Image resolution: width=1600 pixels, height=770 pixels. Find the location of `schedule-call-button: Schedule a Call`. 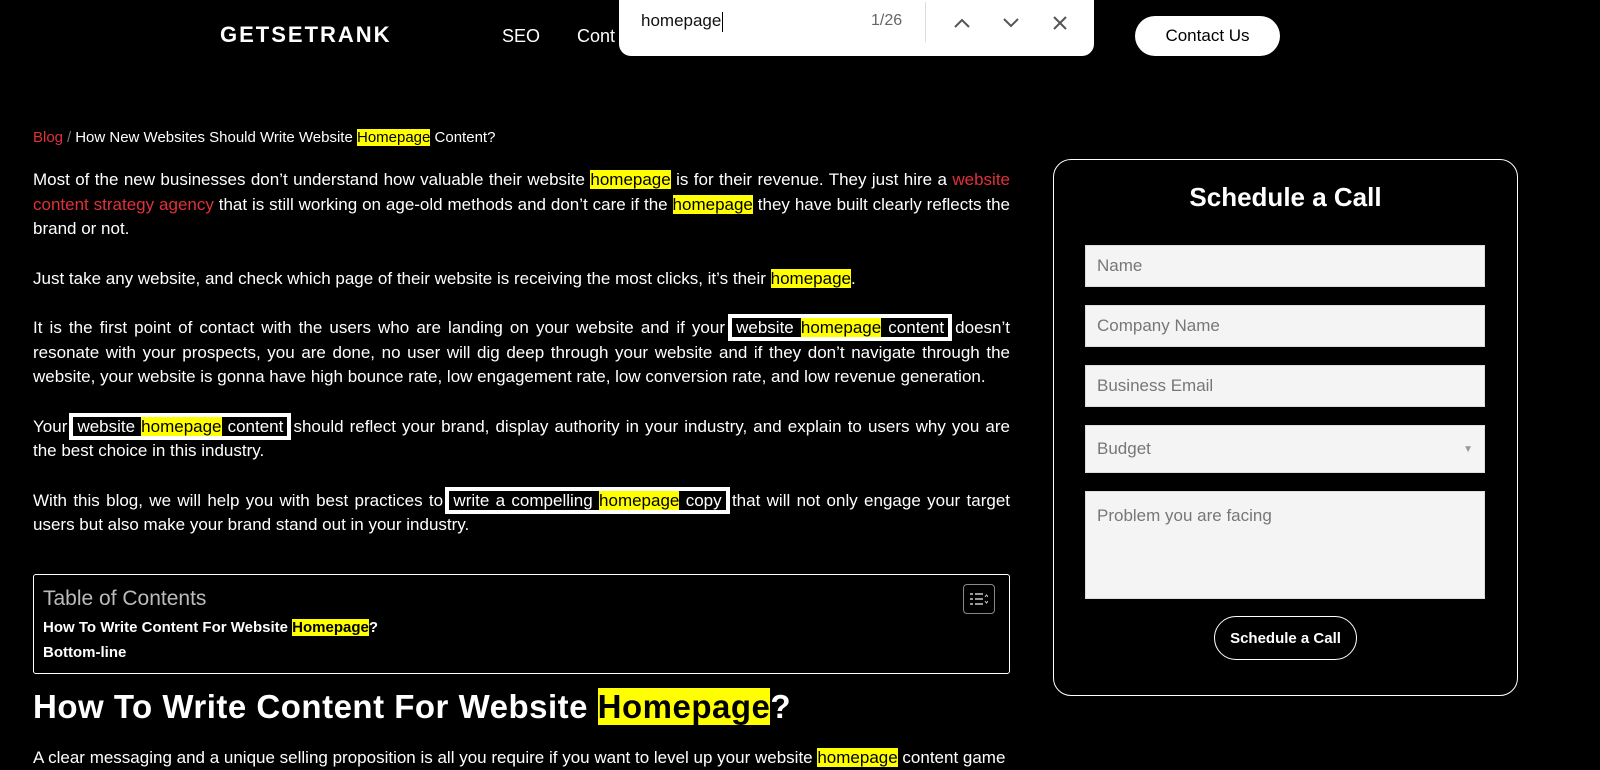

schedule-call-button: Schedule a Call is located at coordinates (1285, 638).